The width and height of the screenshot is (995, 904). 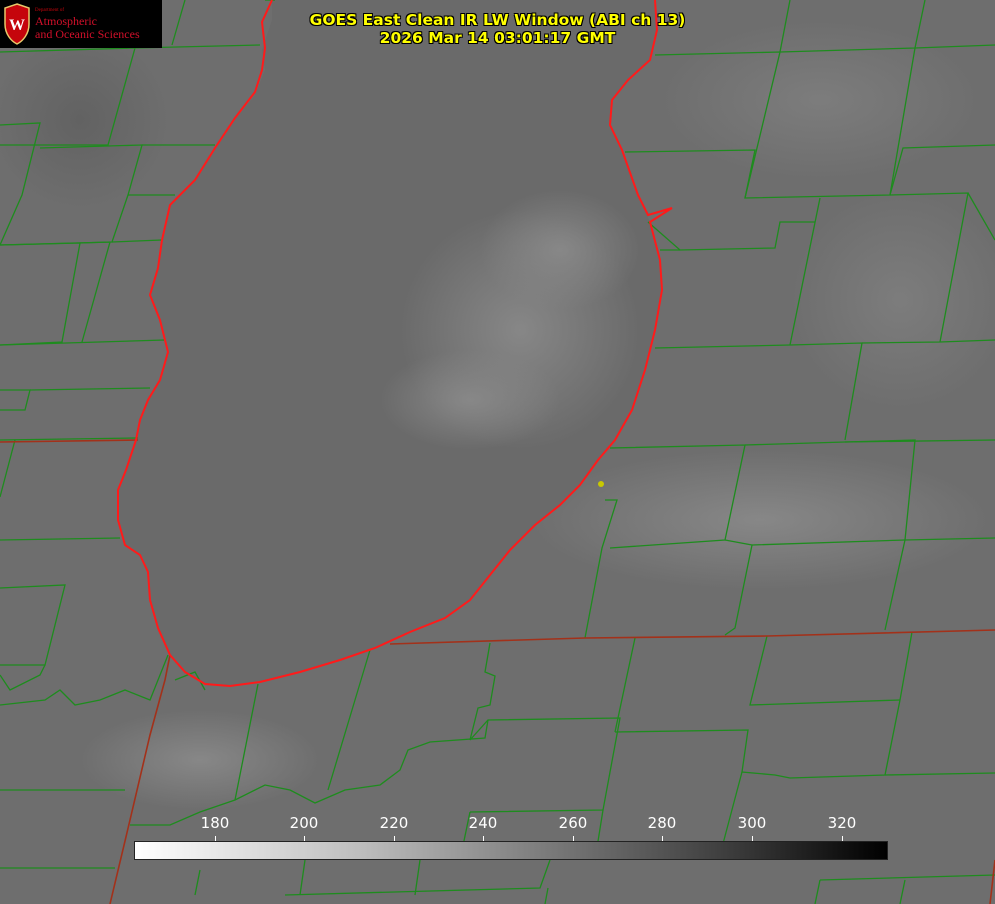 I want to click on colorbar-tick-label: 220, so click(x=394, y=823).